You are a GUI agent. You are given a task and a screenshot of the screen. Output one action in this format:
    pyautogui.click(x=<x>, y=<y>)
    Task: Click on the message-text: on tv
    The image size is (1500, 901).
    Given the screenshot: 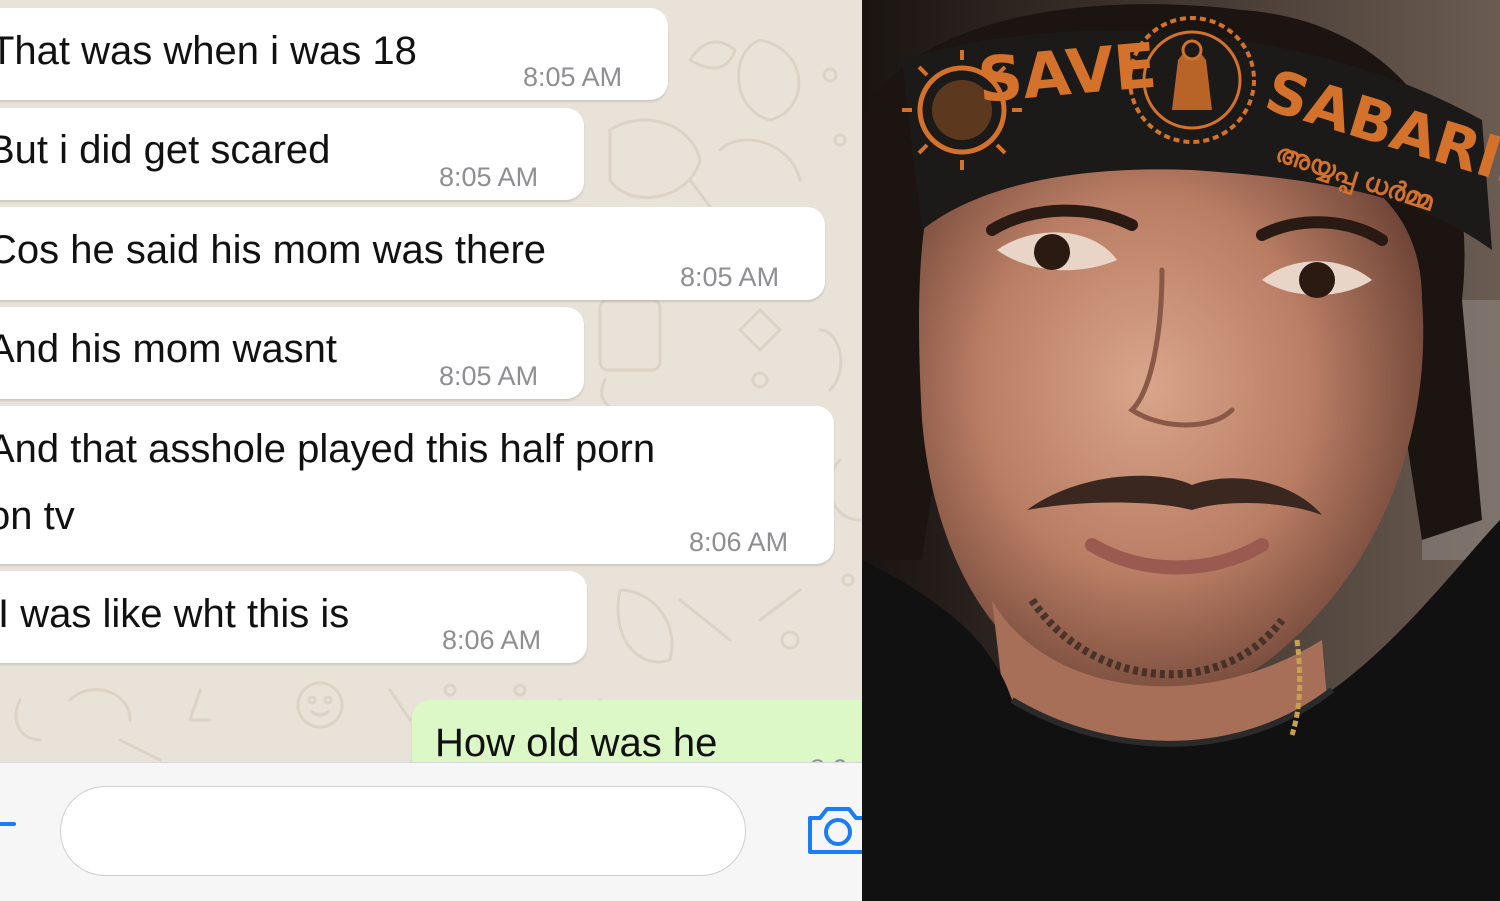 What is the action you would take?
    pyautogui.click(x=37, y=516)
    